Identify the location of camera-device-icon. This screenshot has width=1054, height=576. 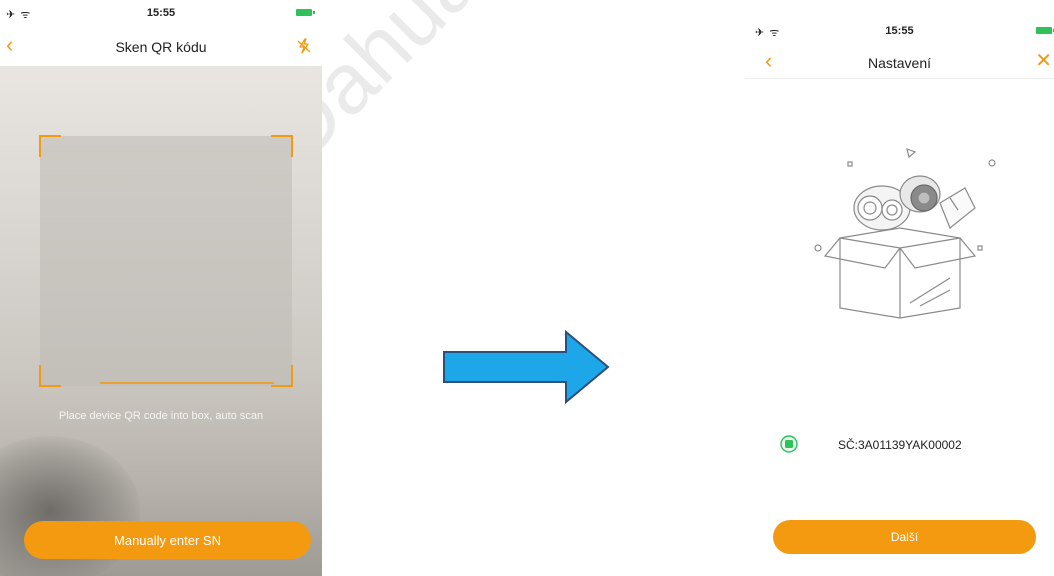
(789, 444).